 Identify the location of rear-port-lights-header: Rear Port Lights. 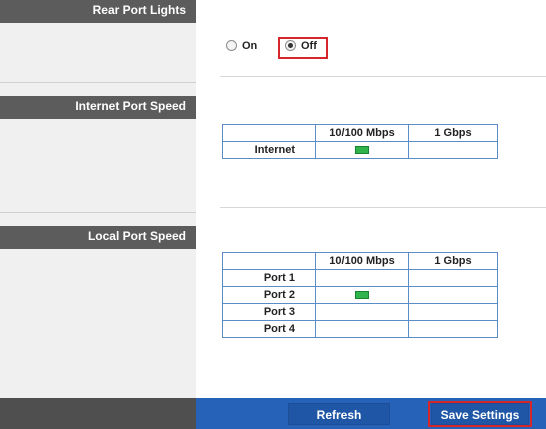
(98, 11).